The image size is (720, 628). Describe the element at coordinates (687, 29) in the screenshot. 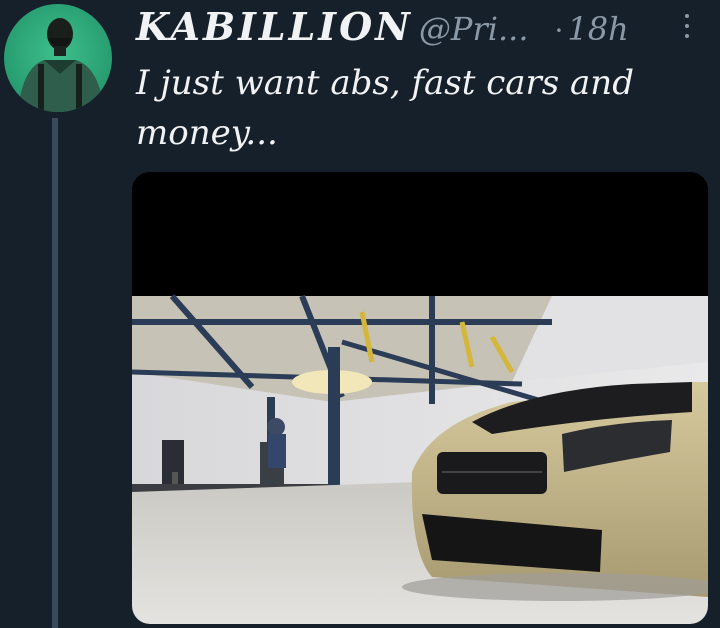

I see `more-vertical-icon` at that location.